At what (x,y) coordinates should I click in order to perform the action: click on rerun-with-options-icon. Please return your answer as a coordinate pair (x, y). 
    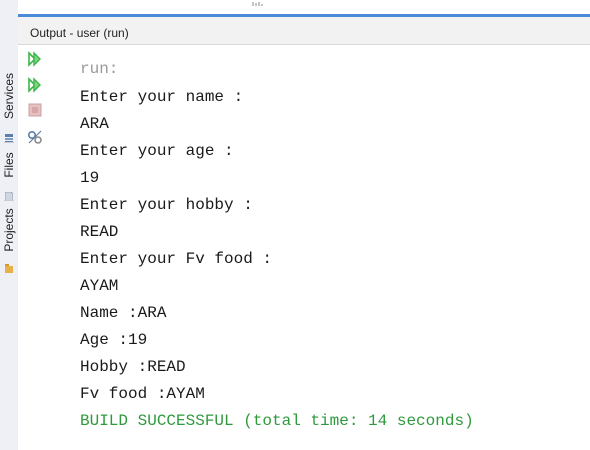
    Looking at the image, I should click on (35, 87).